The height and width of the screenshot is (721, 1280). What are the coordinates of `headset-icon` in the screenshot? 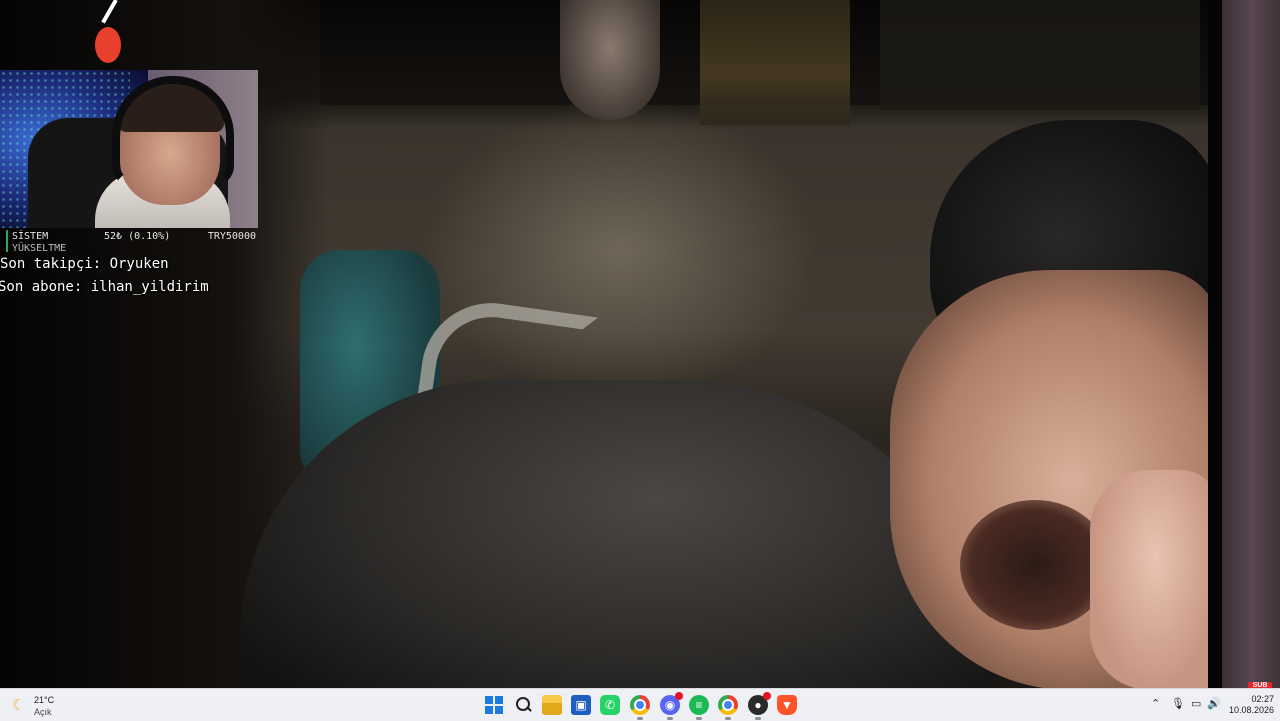 It's located at (173, 131).